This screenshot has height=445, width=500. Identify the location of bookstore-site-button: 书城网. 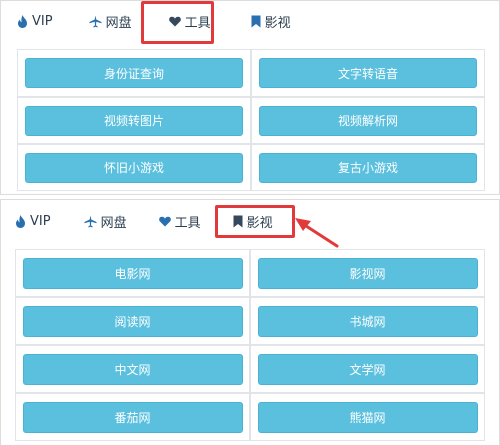
(367, 321).